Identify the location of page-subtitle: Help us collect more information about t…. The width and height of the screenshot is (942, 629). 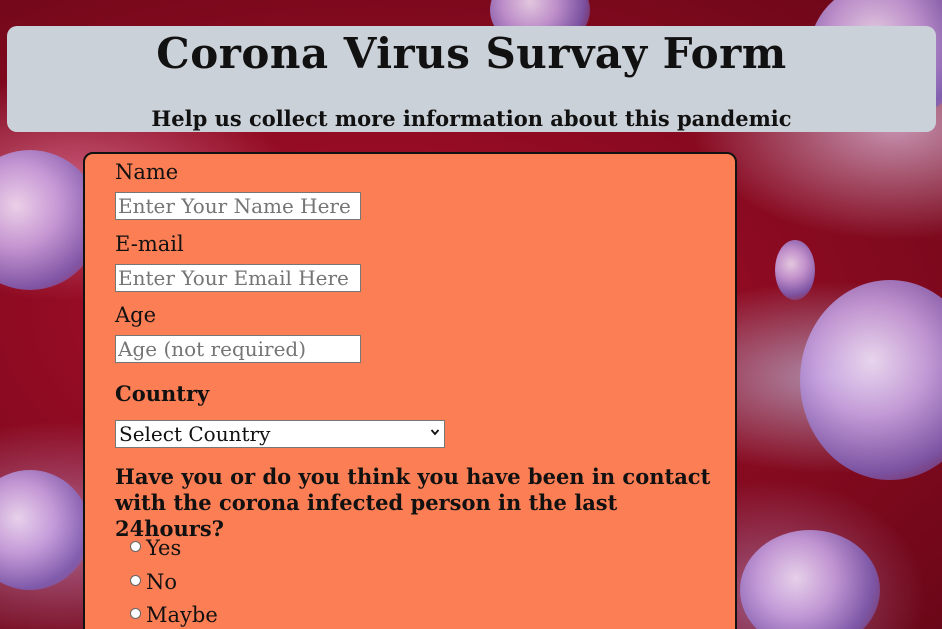
(471, 118).